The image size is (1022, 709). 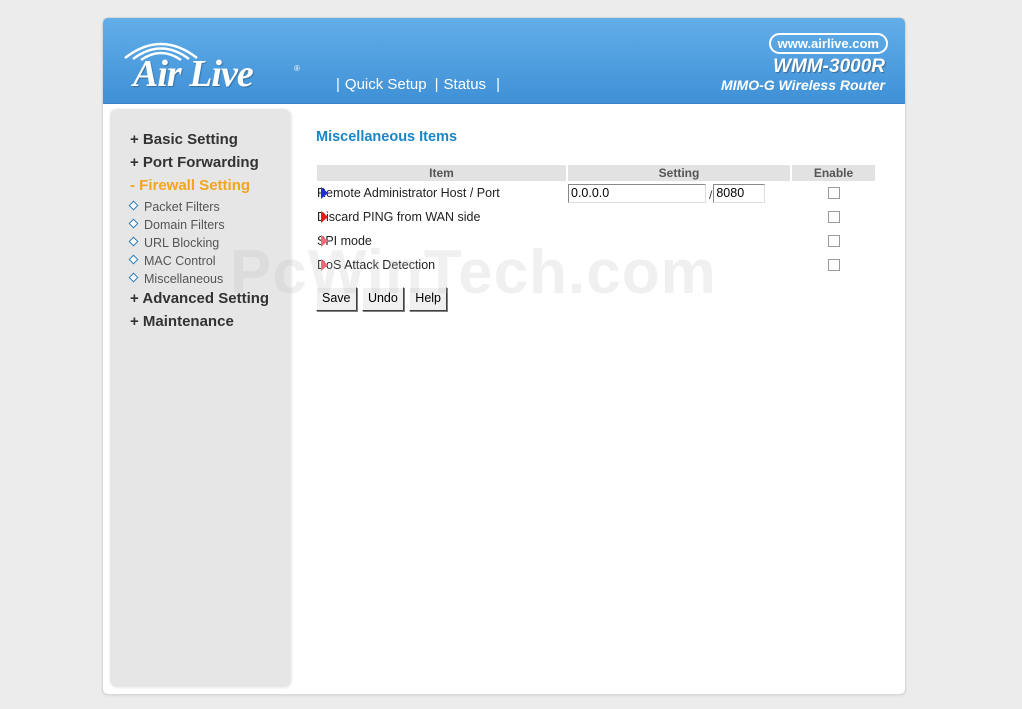 I want to click on top-navigation: | Quick Setup | Status |, so click(x=419, y=84).